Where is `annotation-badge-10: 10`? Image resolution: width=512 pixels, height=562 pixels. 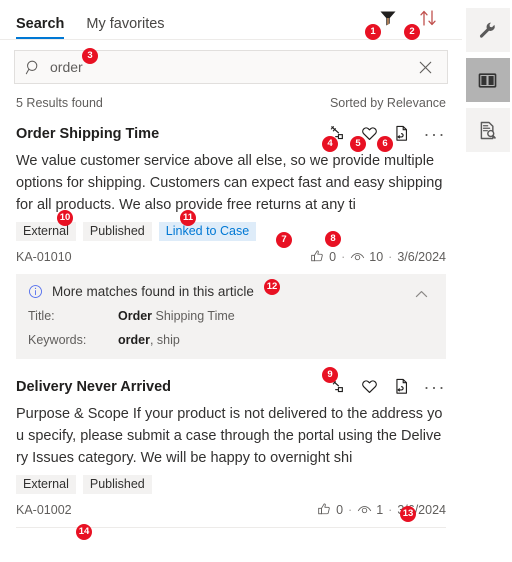
annotation-badge-10: 10 is located at coordinates (65, 218).